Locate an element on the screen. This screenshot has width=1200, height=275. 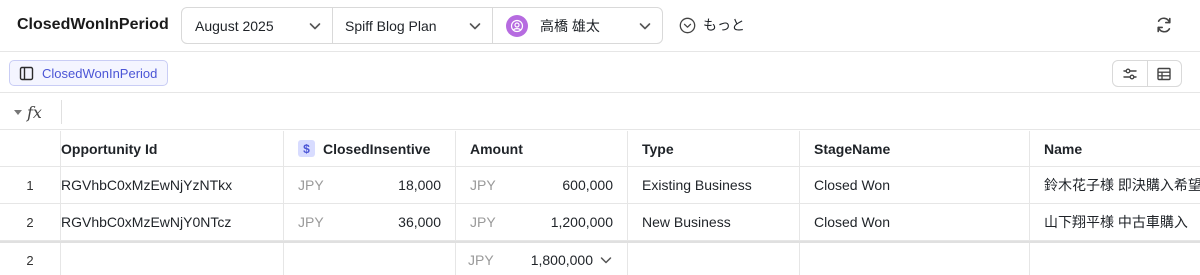
table-tab: ClosedWonInPeriod is located at coordinates (89, 73).